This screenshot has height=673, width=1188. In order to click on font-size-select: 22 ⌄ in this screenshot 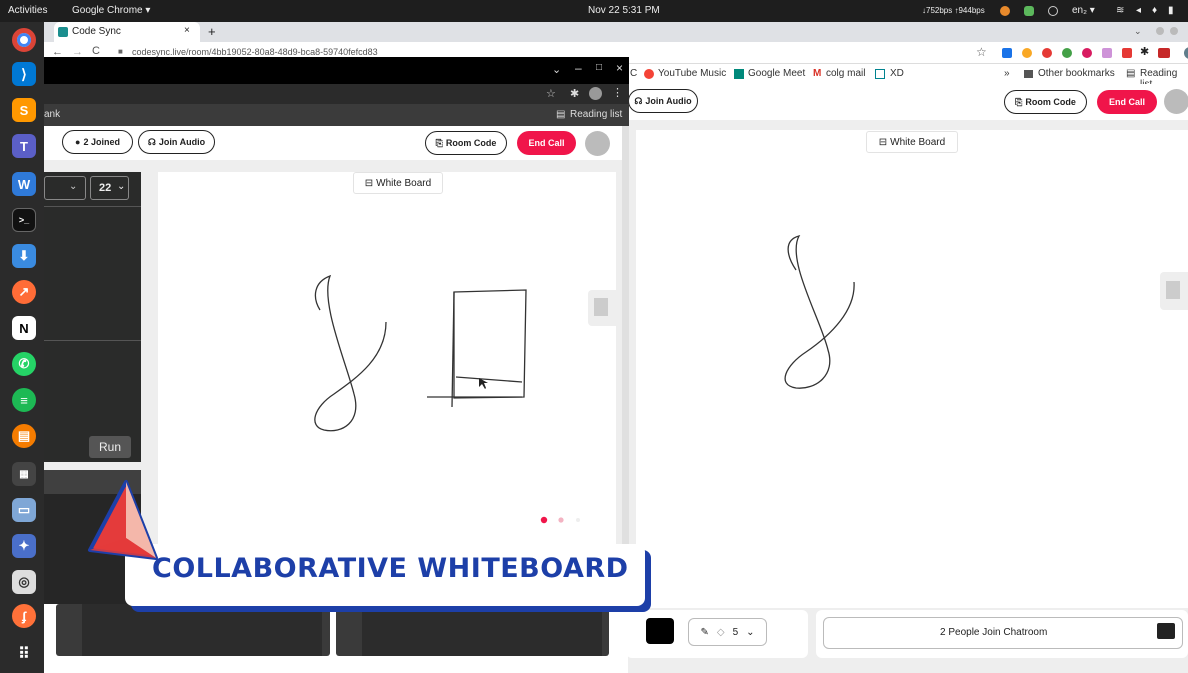, I will do `click(109, 188)`.